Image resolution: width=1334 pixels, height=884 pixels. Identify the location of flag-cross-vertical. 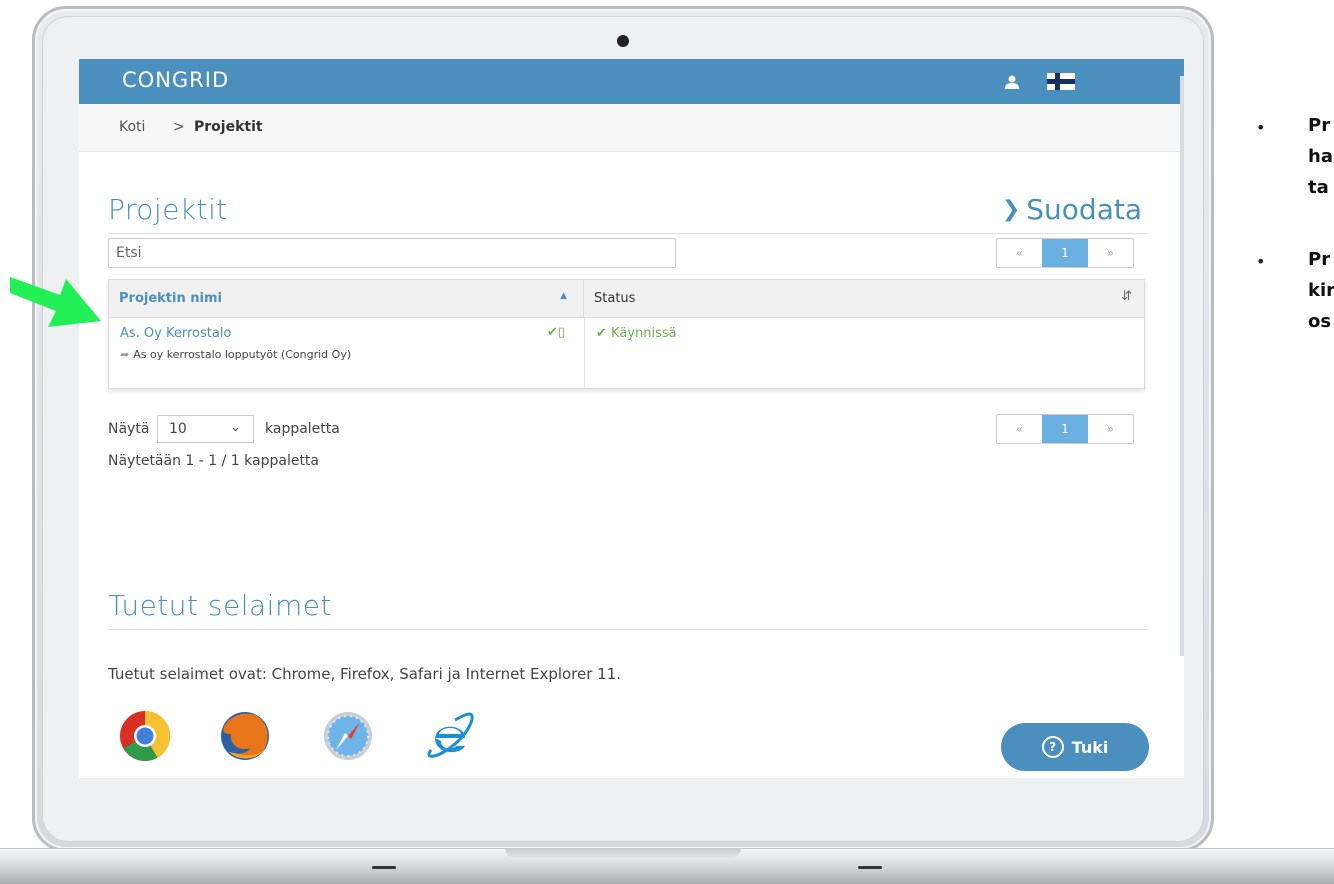
(1057, 81).